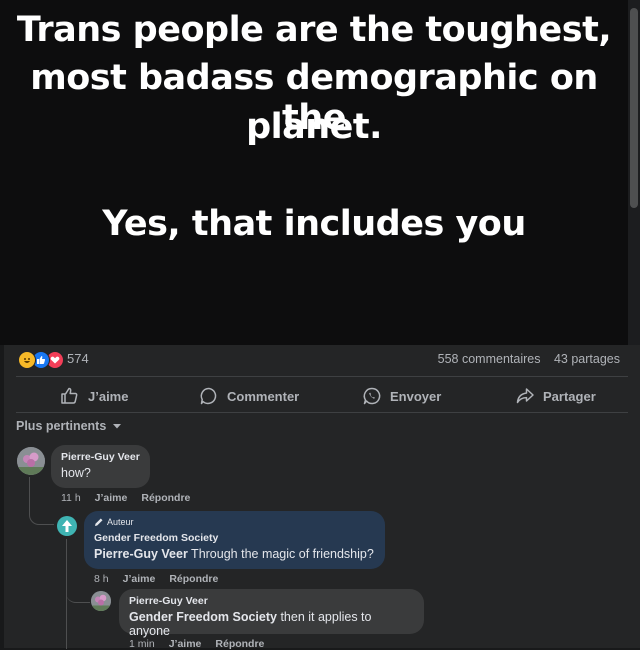  I want to click on like-button: J’aime, so click(94, 396).